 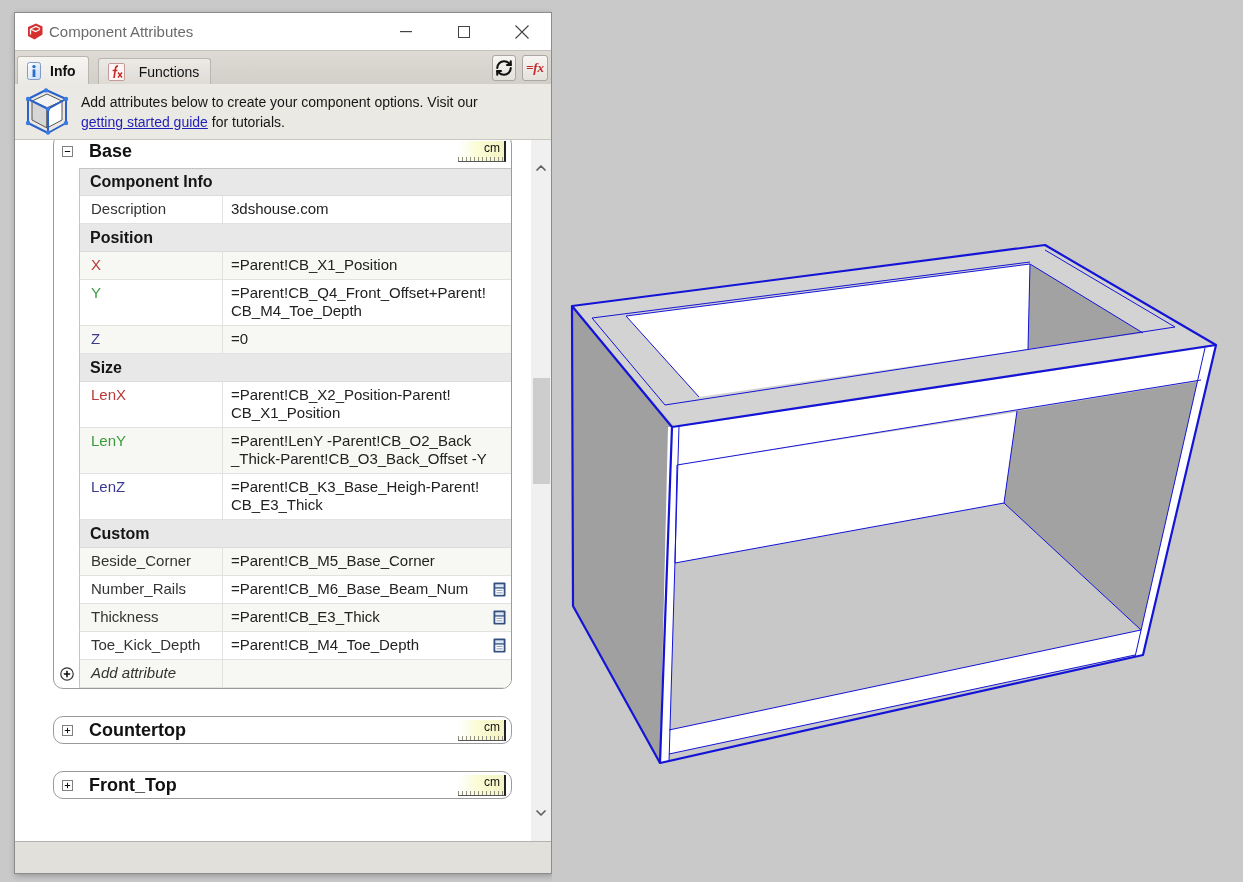 I want to click on group-title: Front_Top, so click(x=133, y=785).